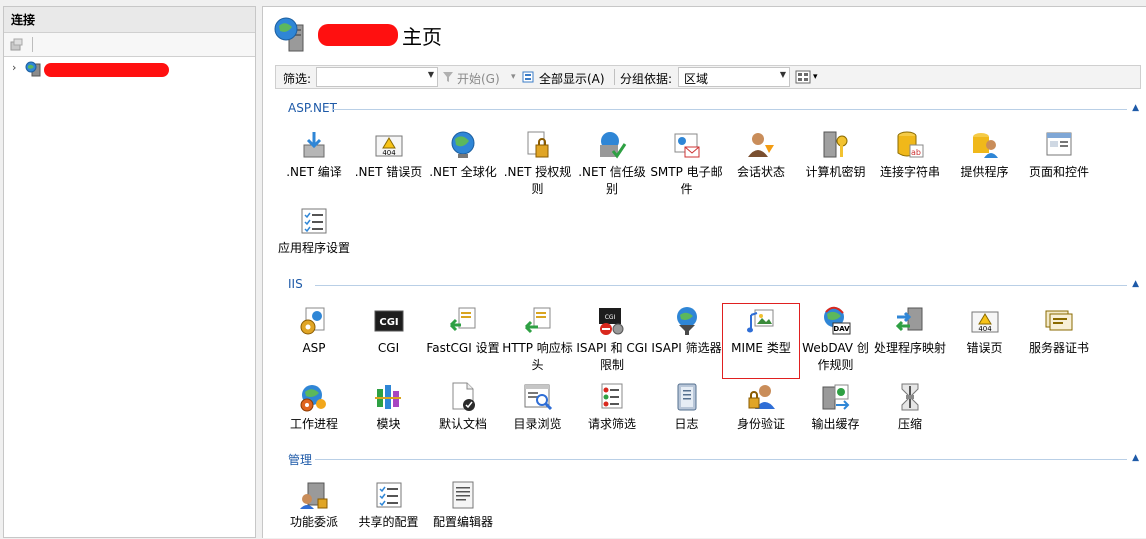  I want to click on feature-item: 处理程序映射, so click(910, 341).